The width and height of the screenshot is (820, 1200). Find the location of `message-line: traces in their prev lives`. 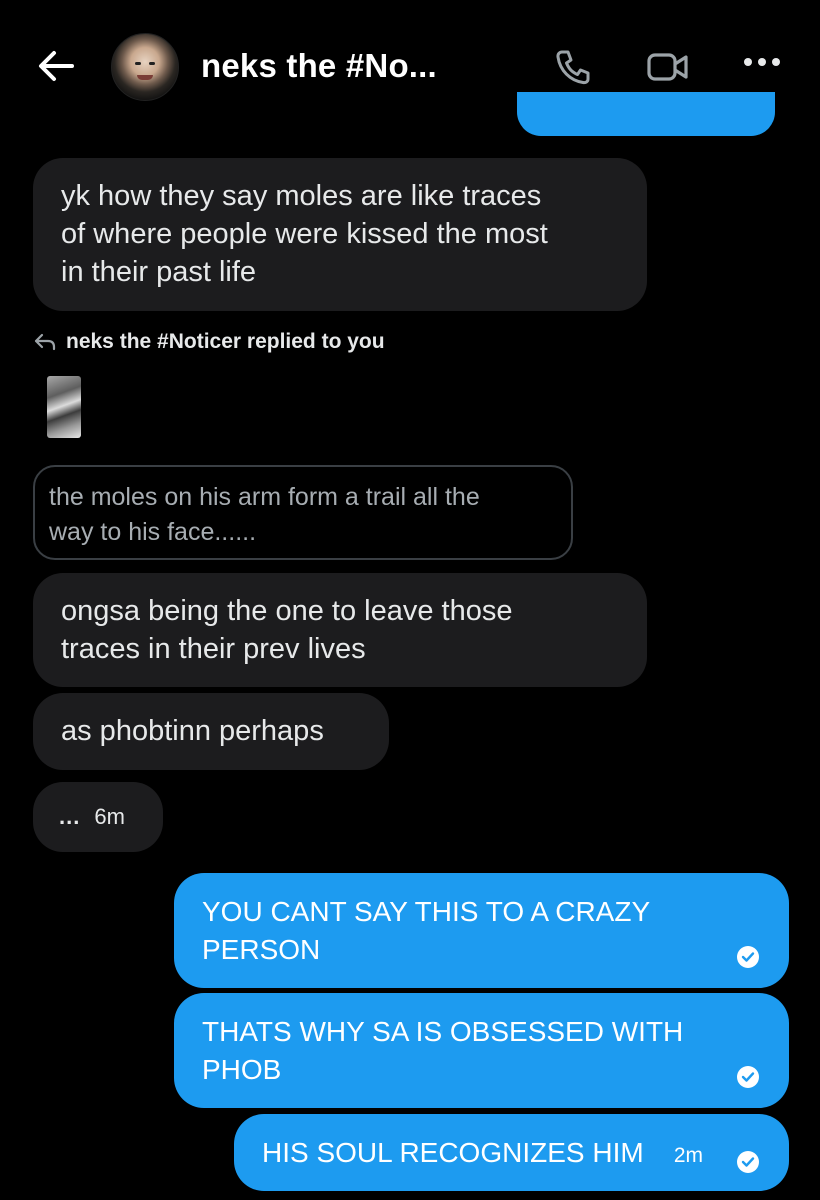

message-line: traces in their prev lives is located at coordinates (213, 649).